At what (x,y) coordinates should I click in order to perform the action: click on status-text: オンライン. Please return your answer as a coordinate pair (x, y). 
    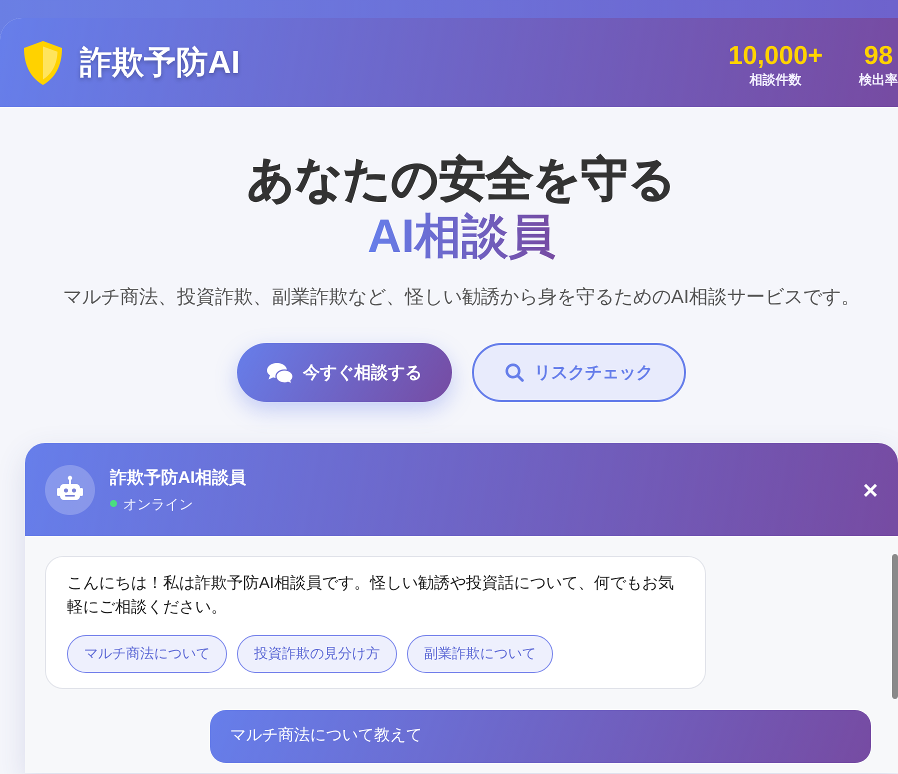
    Looking at the image, I should click on (158, 503).